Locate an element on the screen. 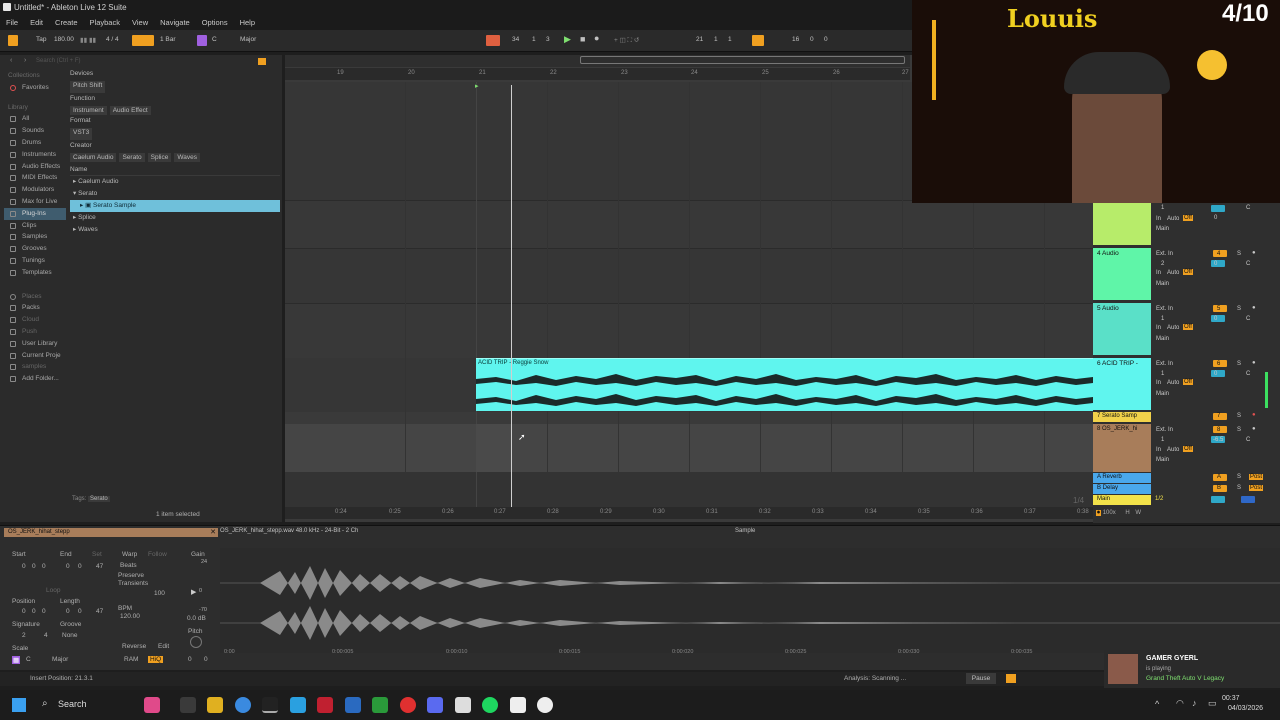  scale-mode-select: Major is located at coordinates (60, 659).